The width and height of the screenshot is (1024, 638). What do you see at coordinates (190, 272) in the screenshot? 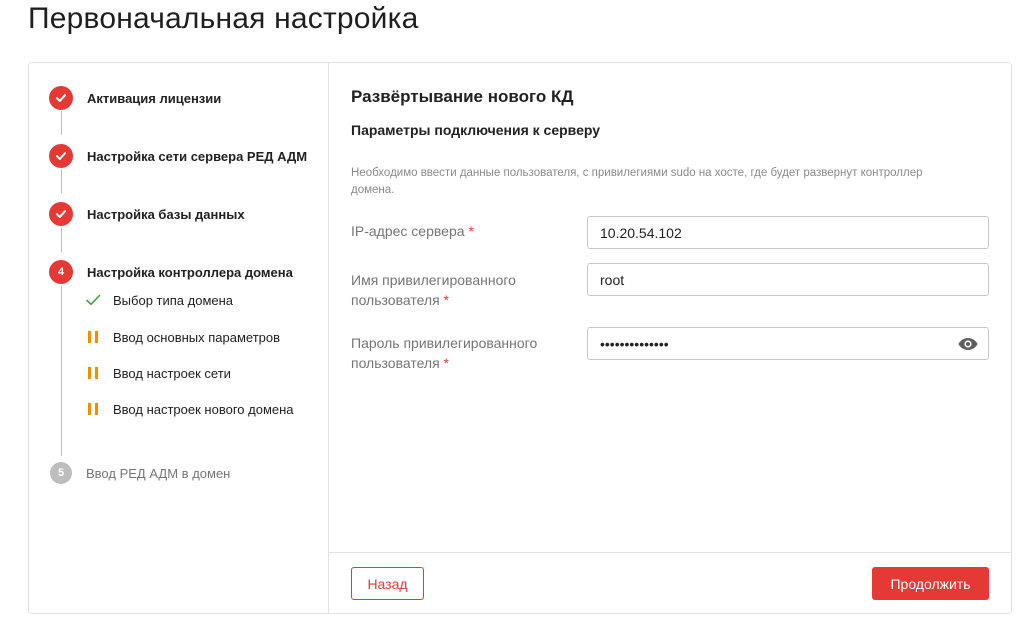
I see `step-label: Настройка контроллера домена` at bounding box center [190, 272].